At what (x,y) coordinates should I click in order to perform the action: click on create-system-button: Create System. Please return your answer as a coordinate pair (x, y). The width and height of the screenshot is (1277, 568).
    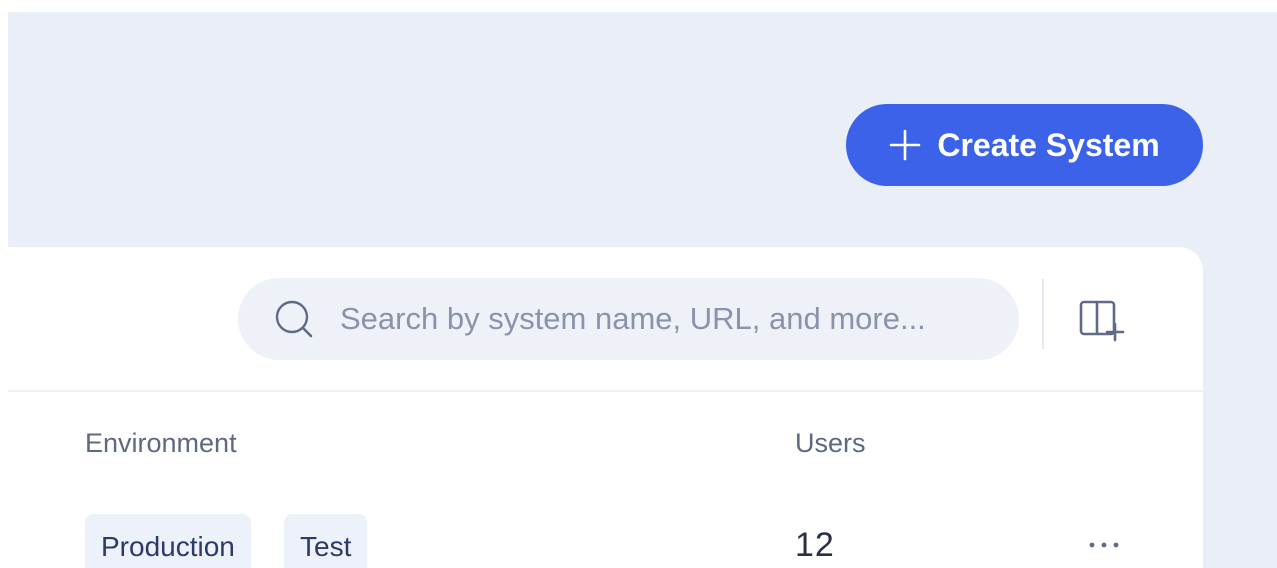
    Looking at the image, I should click on (1024, 145).